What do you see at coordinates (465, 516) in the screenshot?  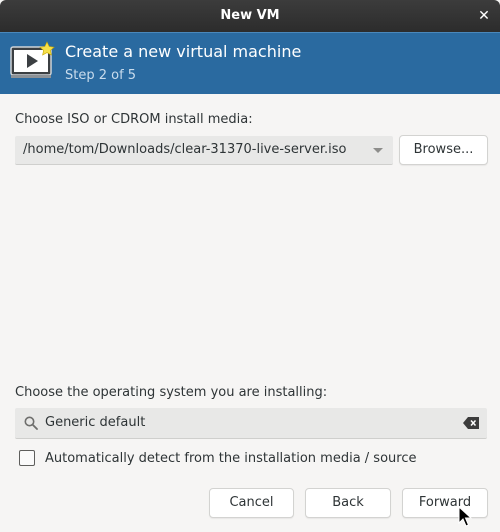 I see `mouse-pointer-icon` at bounding box center [465, 516].